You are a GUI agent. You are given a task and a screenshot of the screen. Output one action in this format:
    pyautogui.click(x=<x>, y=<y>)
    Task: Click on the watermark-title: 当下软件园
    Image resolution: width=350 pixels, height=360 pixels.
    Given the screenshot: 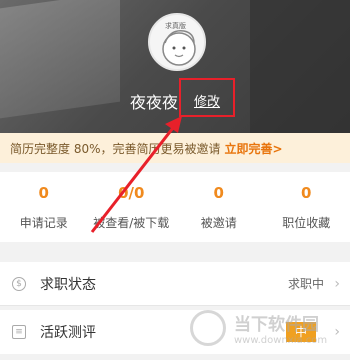 What is the action you would take?
    pyautogui.click(x=276, y=324)
    